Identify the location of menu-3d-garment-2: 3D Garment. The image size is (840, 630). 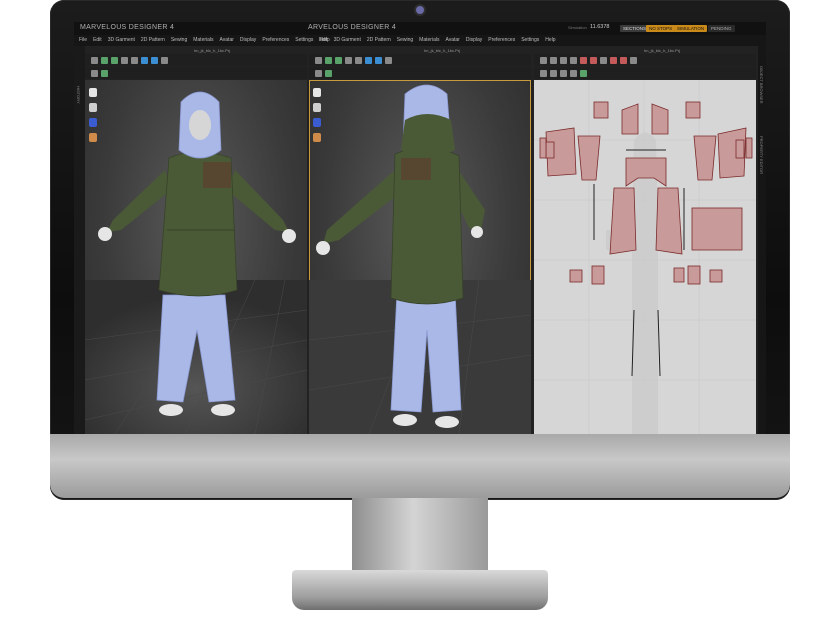
(347, 40).